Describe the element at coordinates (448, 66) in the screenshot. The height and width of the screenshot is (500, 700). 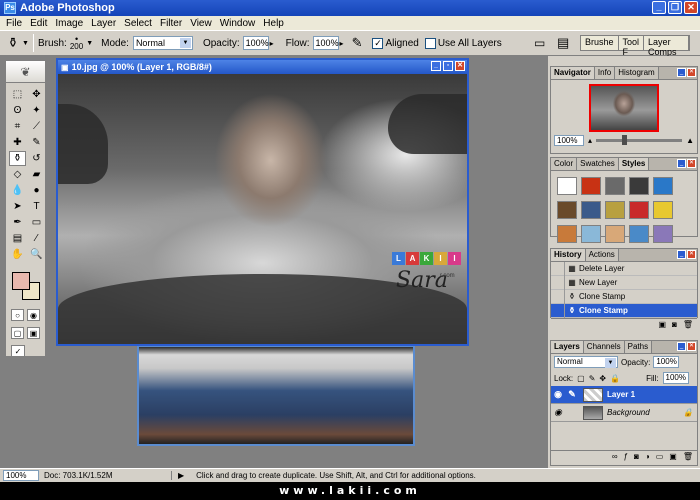
I see `document-maximize-button: ▫` at that location.